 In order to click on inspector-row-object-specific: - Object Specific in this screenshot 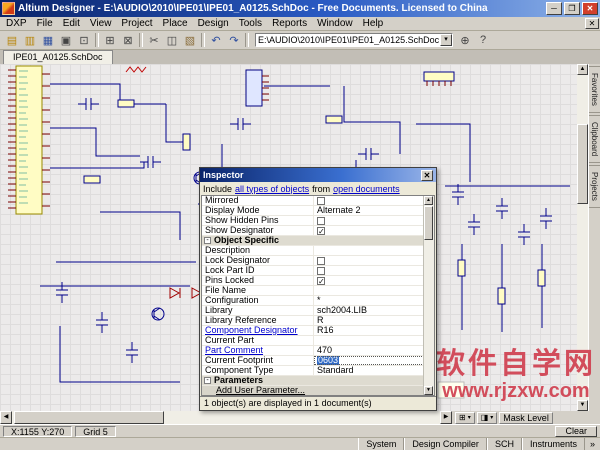, I will do `click(313, 241)`.